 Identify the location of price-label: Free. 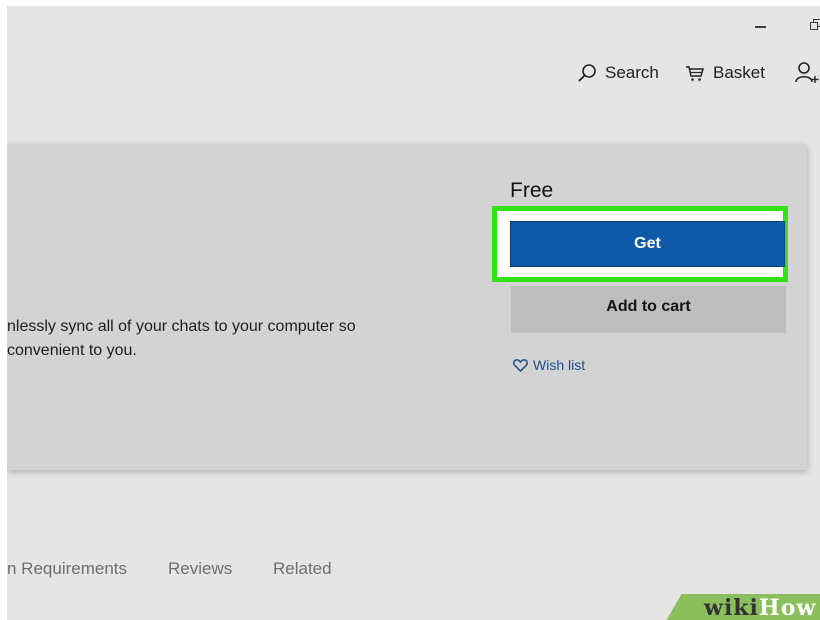
(532, 190).